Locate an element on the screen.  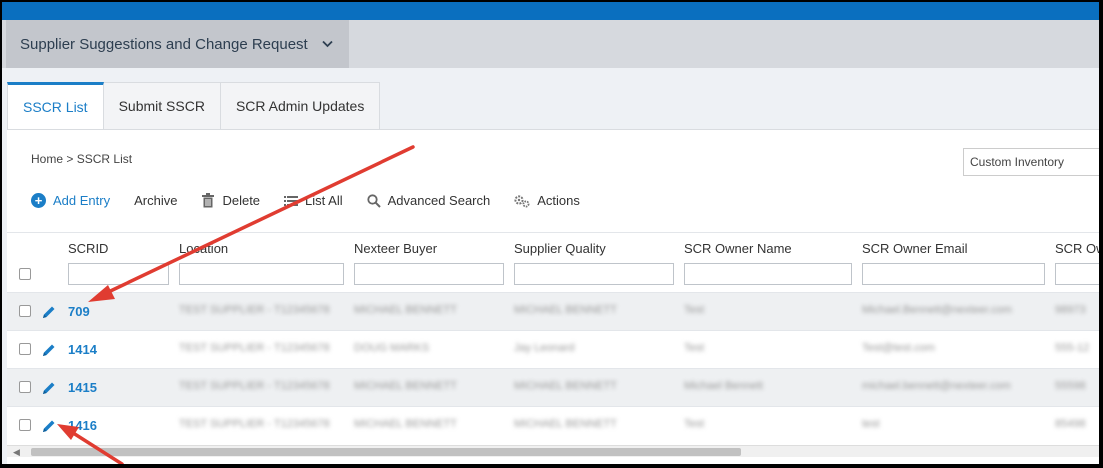
list-all-label: List All is located at coordinates (324, 200).